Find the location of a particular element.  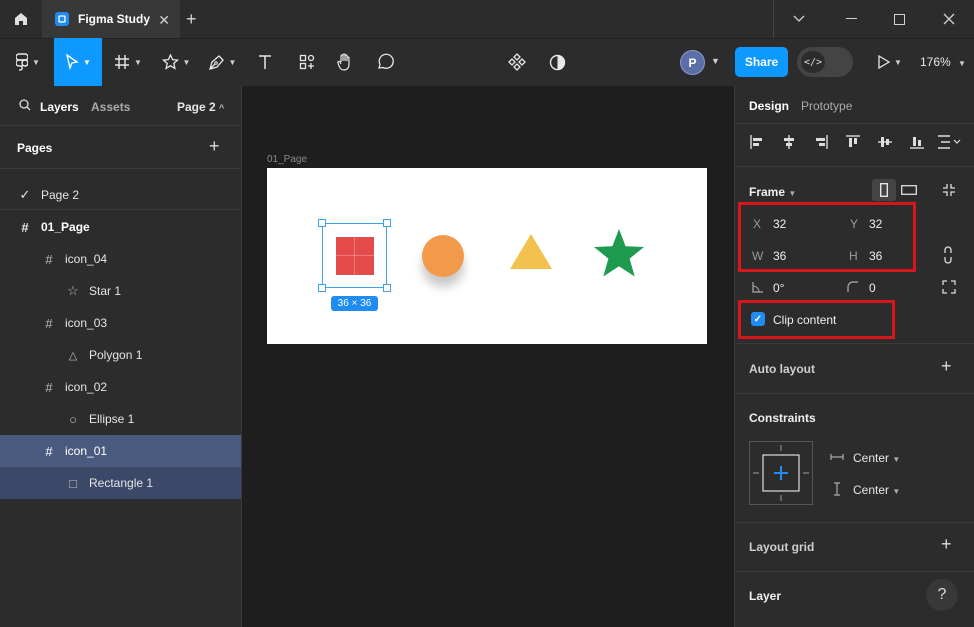

frame-header-label: Frame is located at coordinates (767, 192).